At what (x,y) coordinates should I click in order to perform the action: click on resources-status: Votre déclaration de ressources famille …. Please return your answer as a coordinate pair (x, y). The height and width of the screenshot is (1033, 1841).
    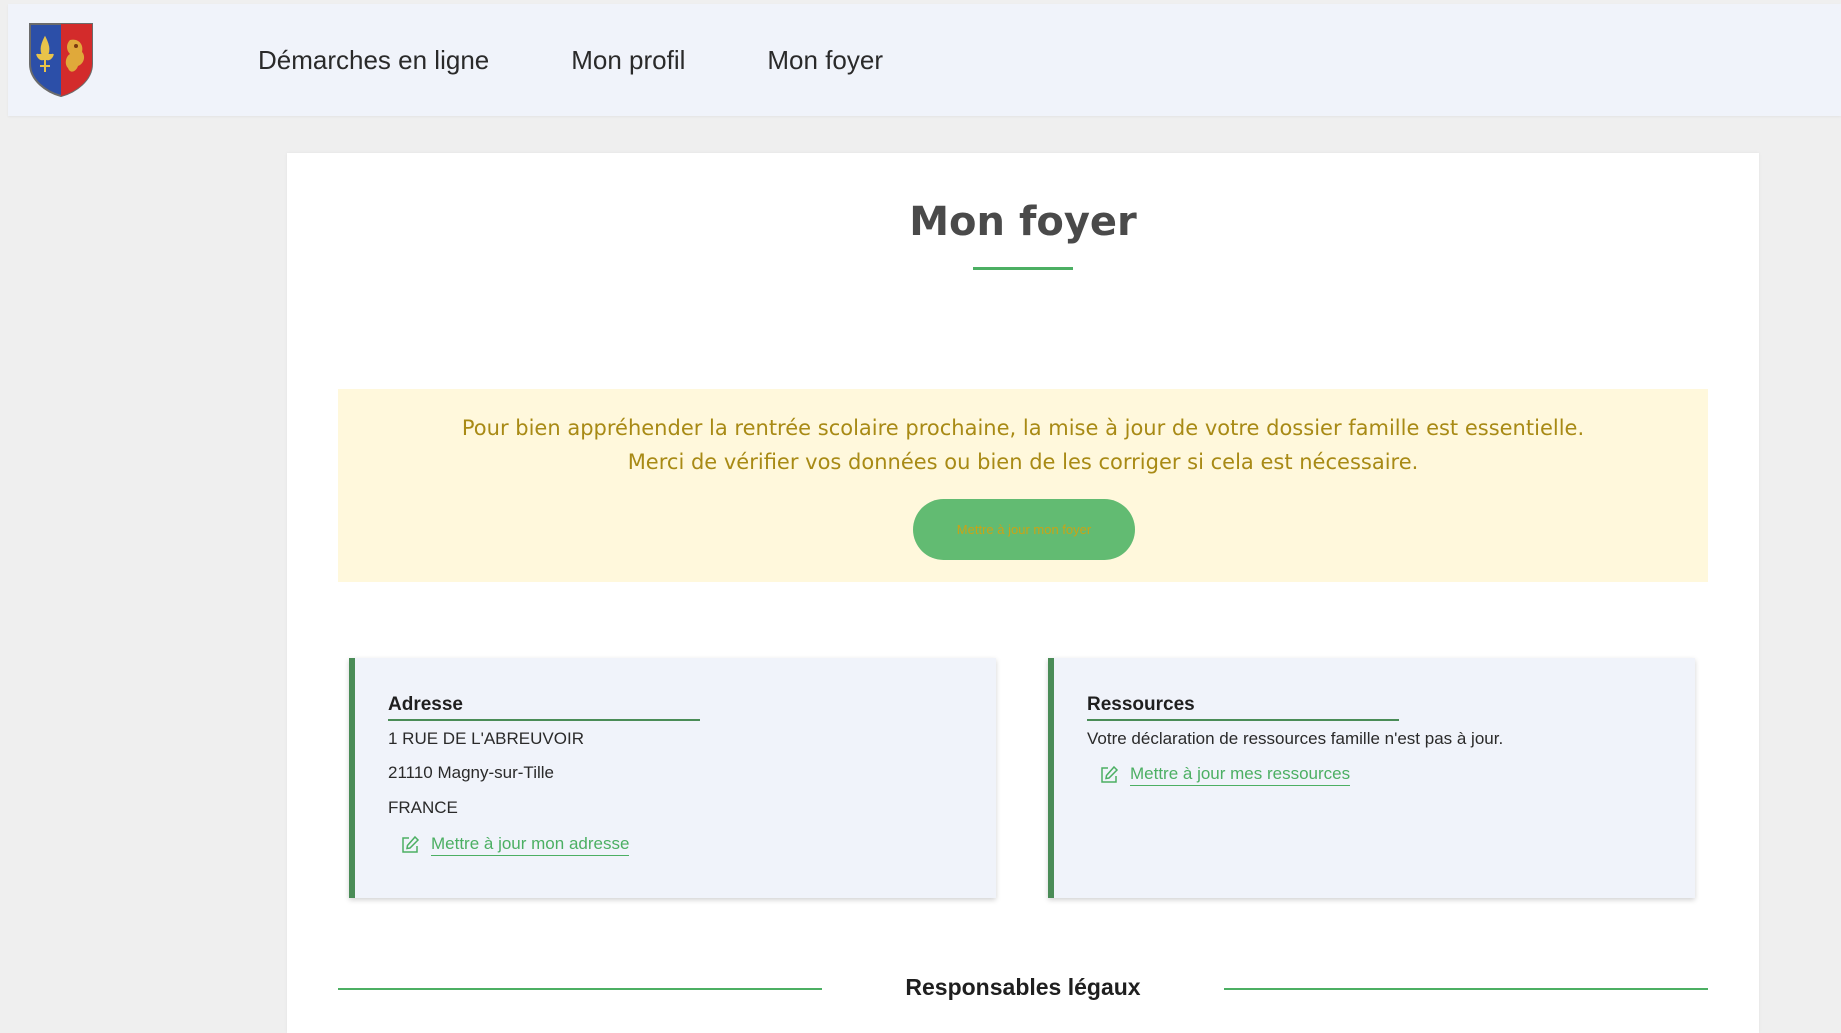
    Looking at the image, I should click on (1295, 738).